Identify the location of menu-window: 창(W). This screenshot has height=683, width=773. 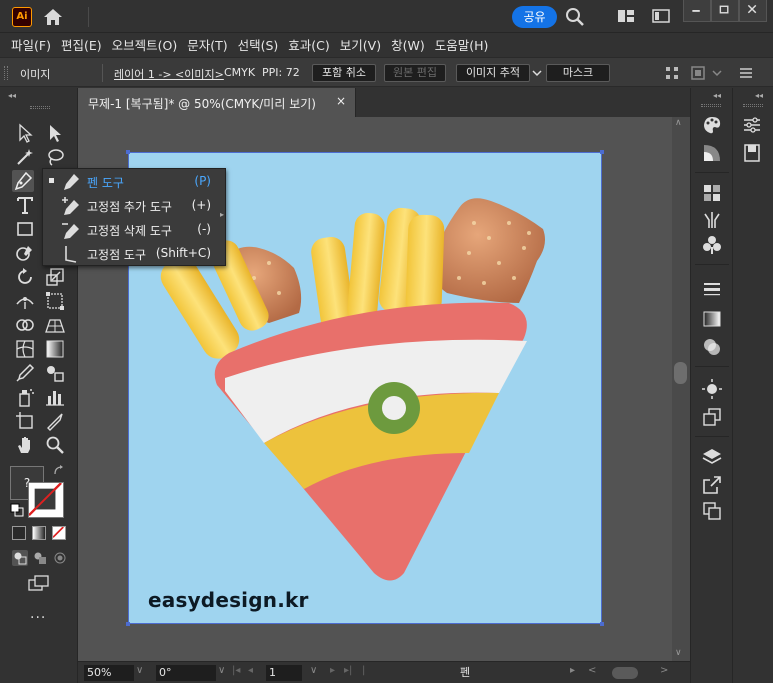
(408, 44).